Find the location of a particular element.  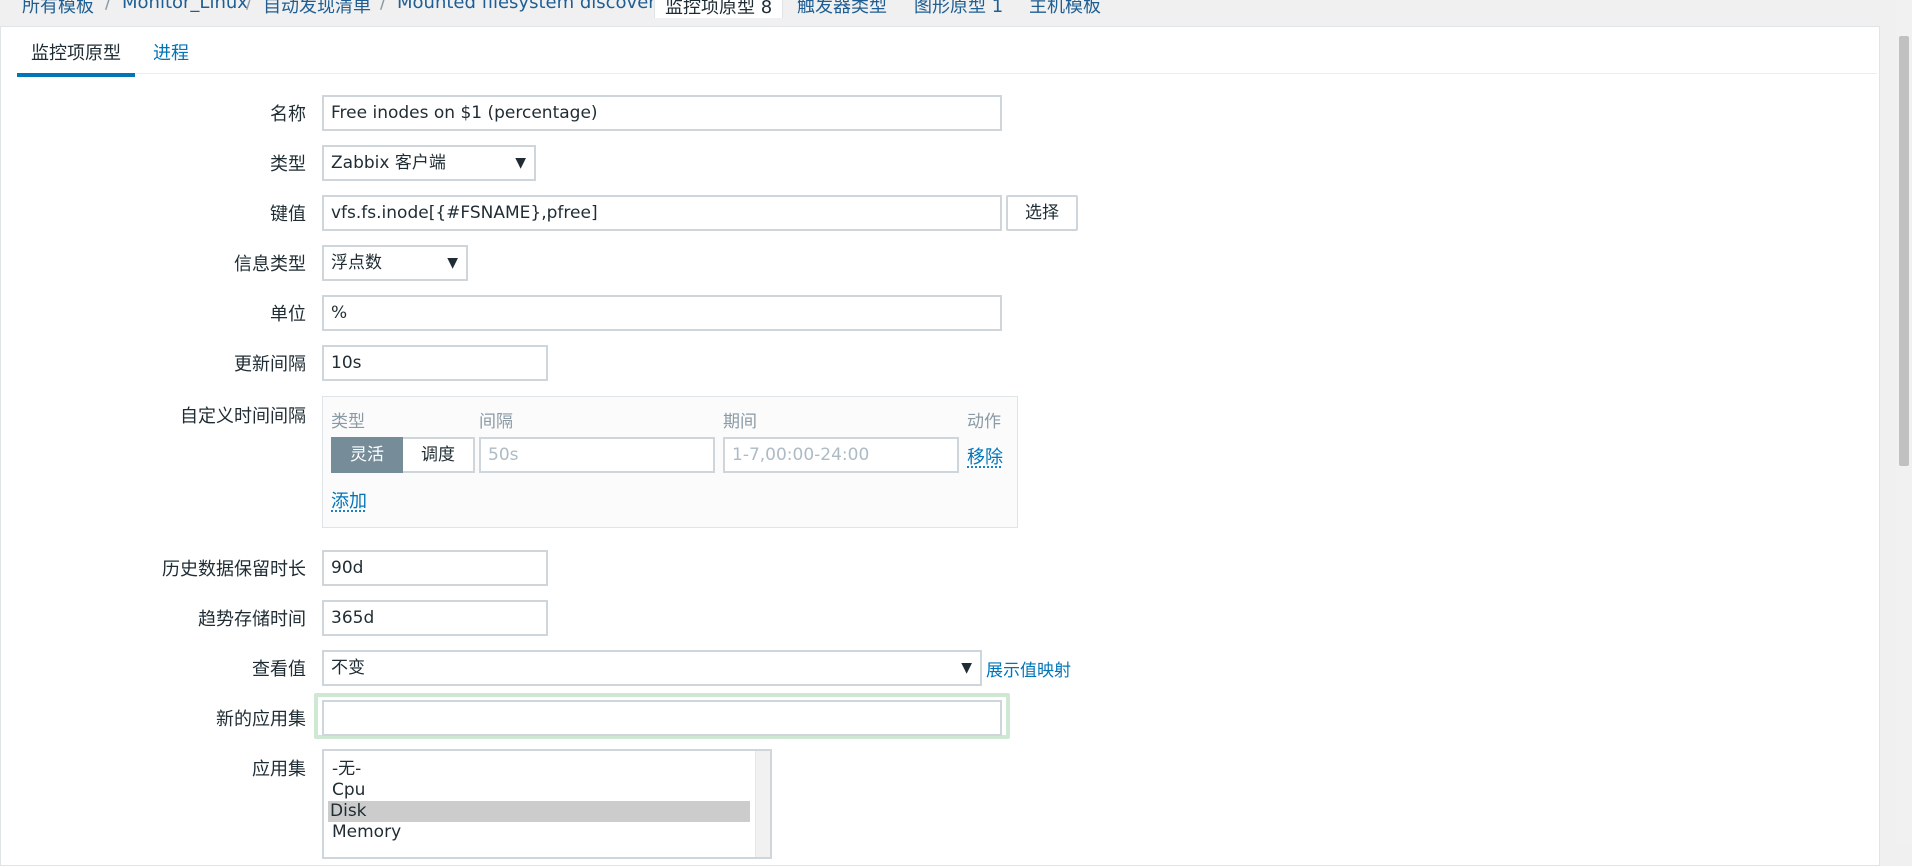

flexible-toggle: 灵活 is located at coordinates (367, 455).